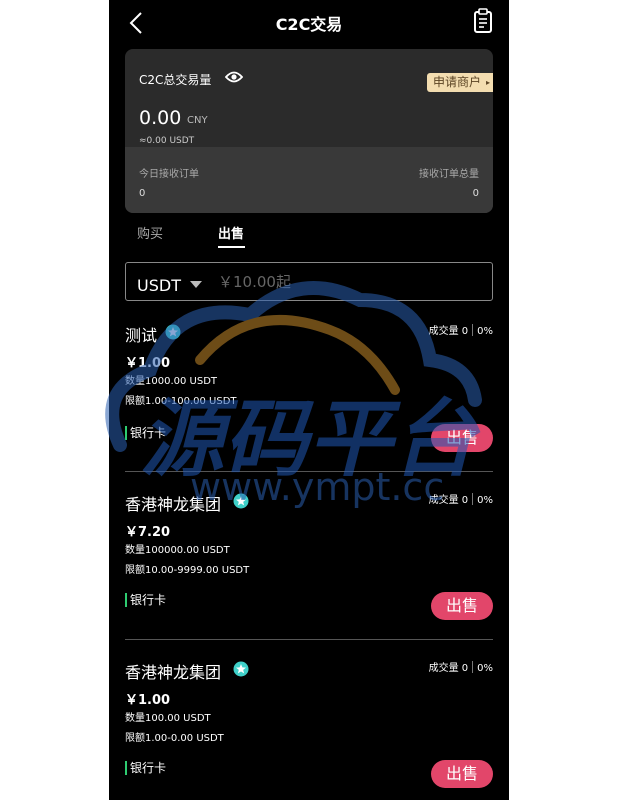  I want to click on header: C2C交易, so click(309, 22).